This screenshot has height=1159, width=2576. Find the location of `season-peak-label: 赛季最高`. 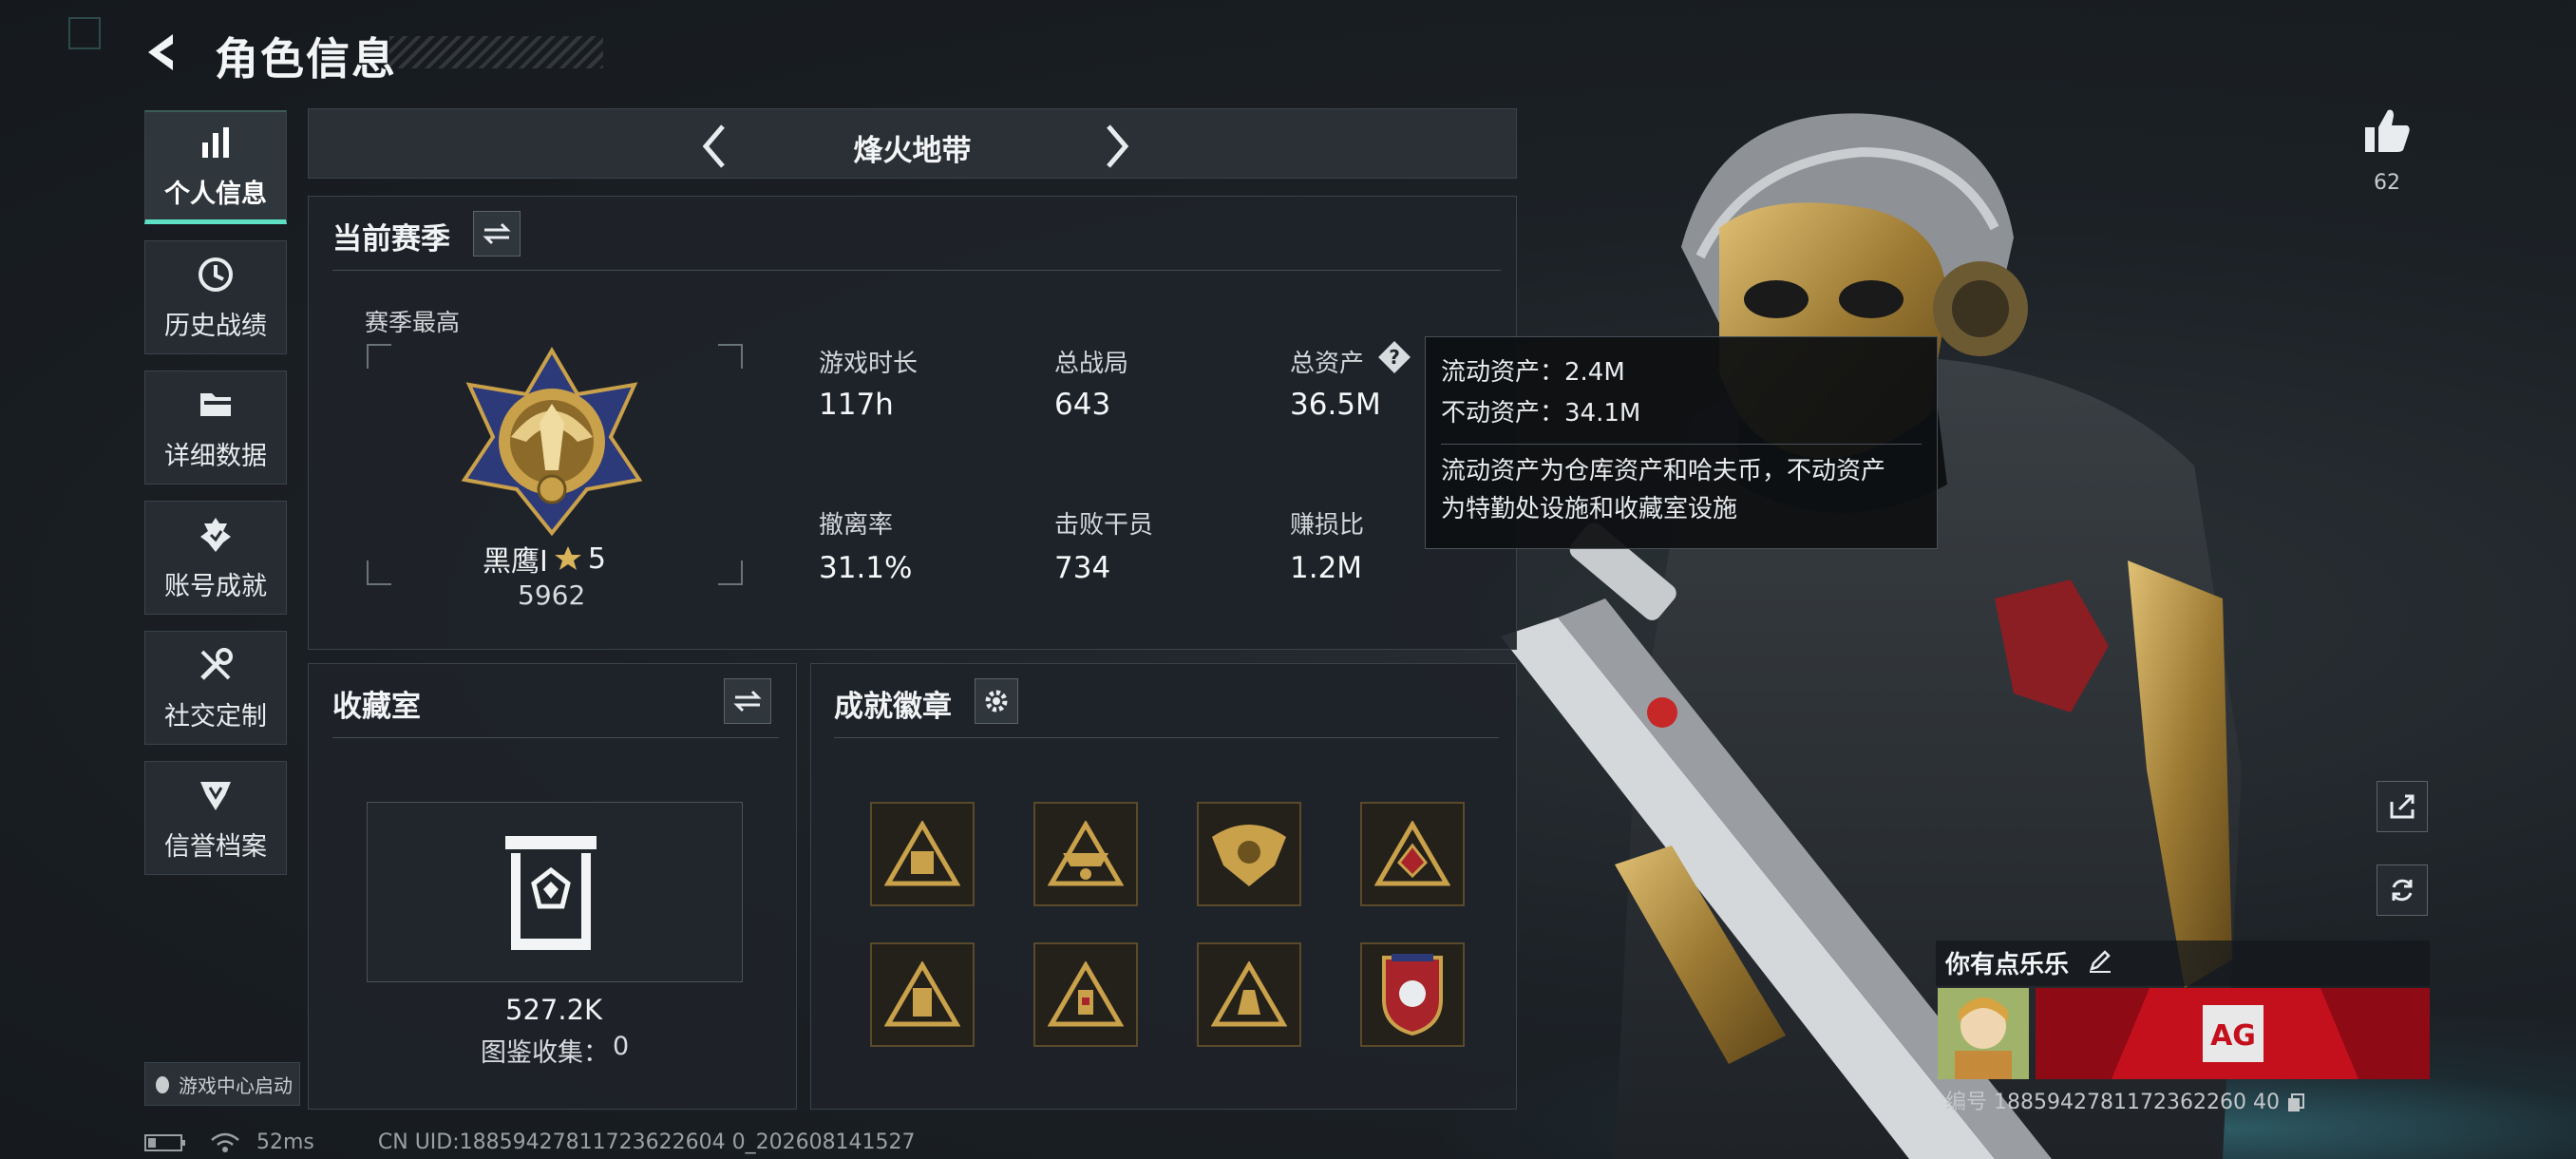

season-peak-label: 赛季最高 is located at coordinates (413, 322).